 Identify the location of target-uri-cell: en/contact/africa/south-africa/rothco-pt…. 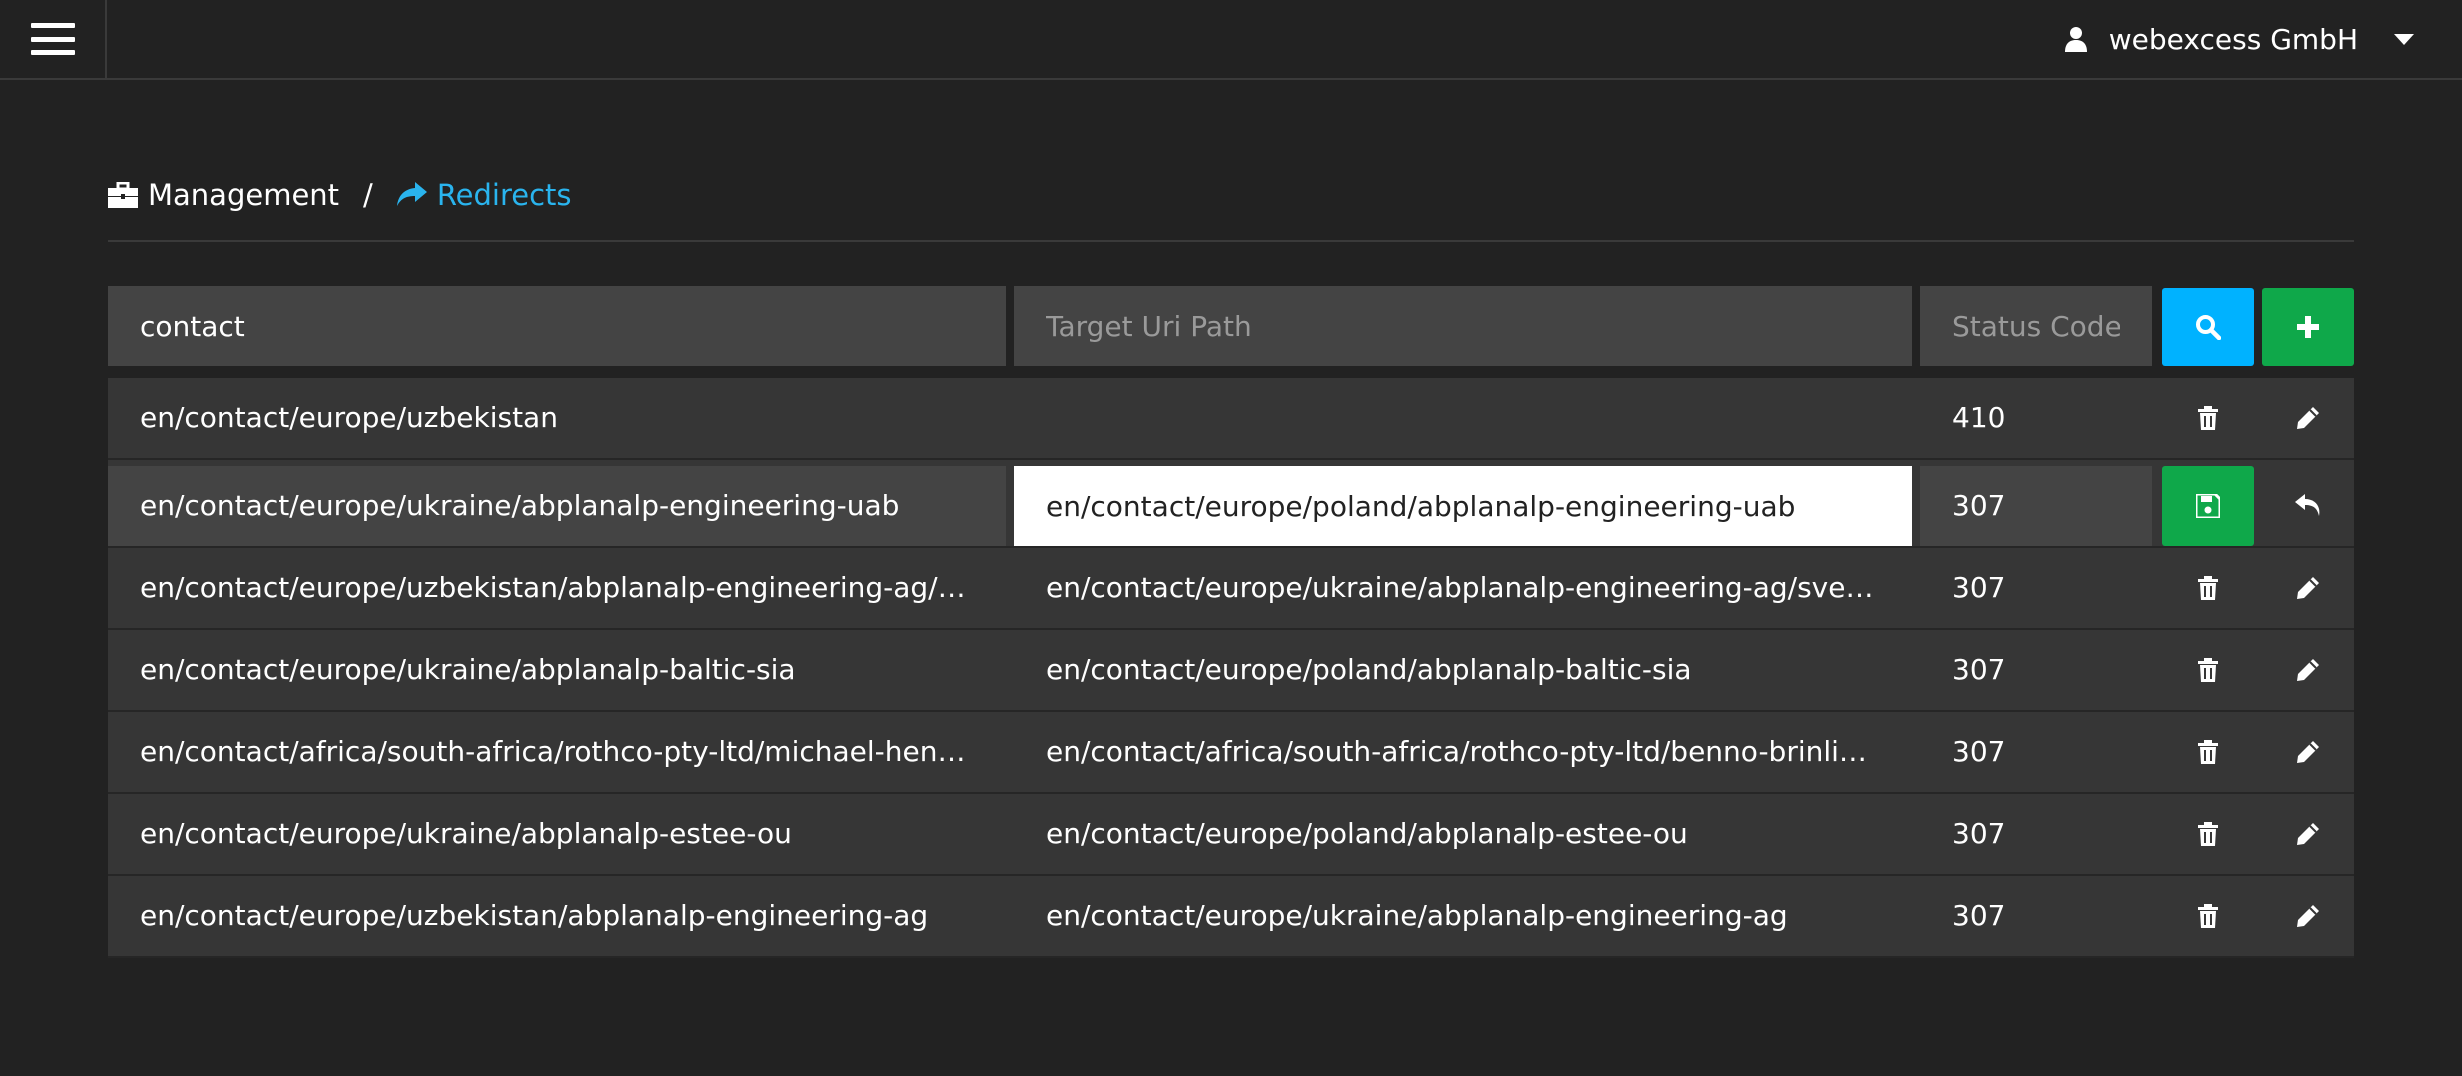
(1475, 751).